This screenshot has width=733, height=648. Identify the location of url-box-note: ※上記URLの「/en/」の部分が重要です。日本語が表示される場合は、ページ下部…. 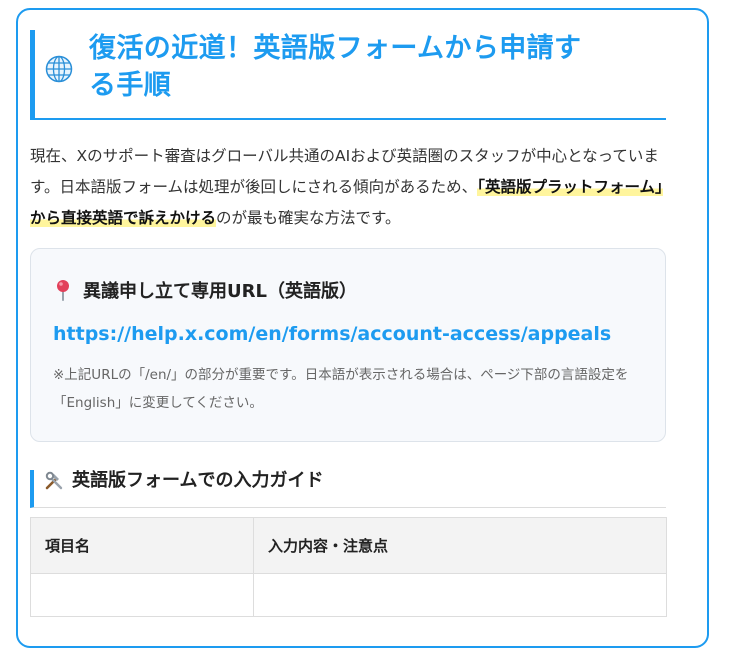
(341, 389).